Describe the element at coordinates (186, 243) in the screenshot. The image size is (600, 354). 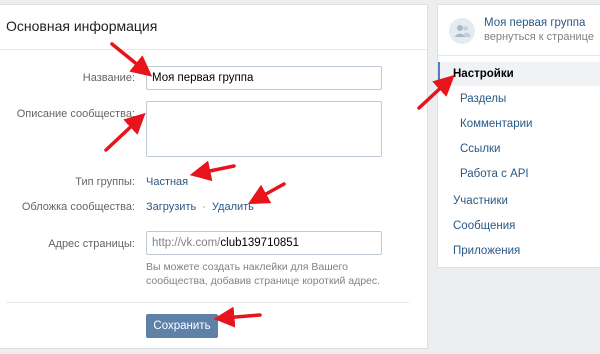
I see `address-prefix: http://vk.com/` at that location.